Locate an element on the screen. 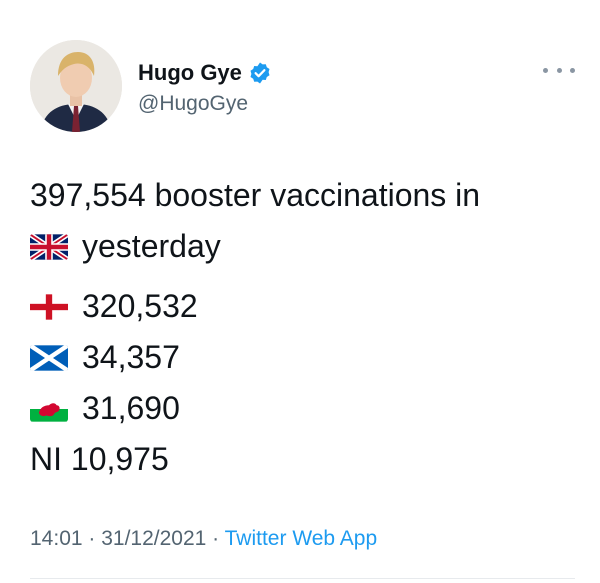 This screenshot has width=600, height=583. uk-flag-icon is located at coordinates (49, 246).